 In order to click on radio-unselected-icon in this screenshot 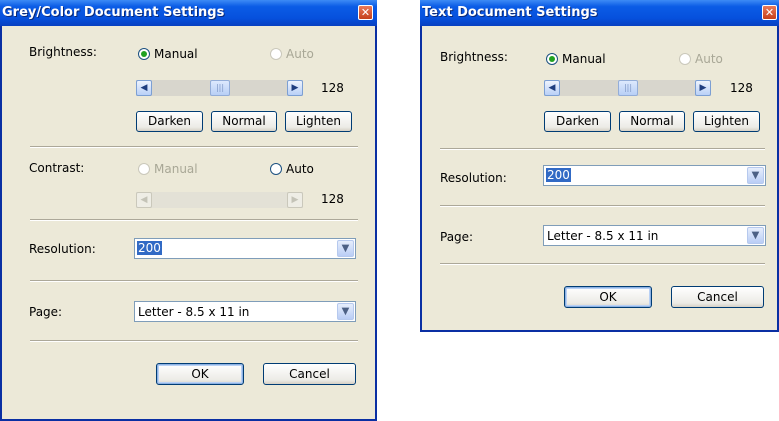, I will do `click(276, 169)`.